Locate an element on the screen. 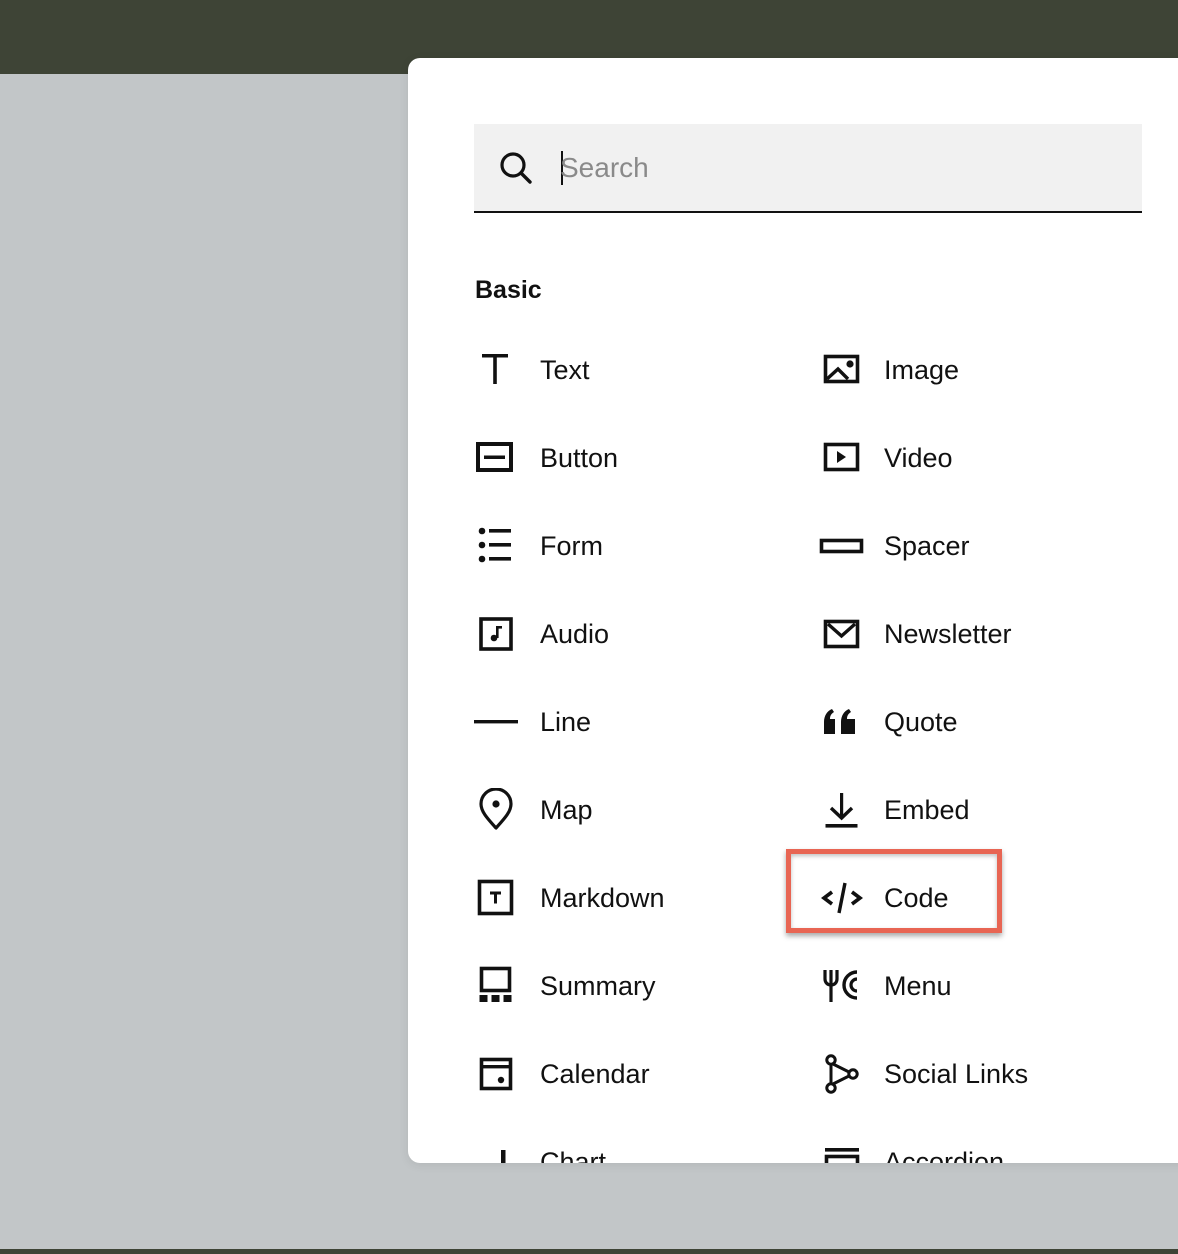 The image size is (1178, 1254). search-field is located at coordinates (808, 168).